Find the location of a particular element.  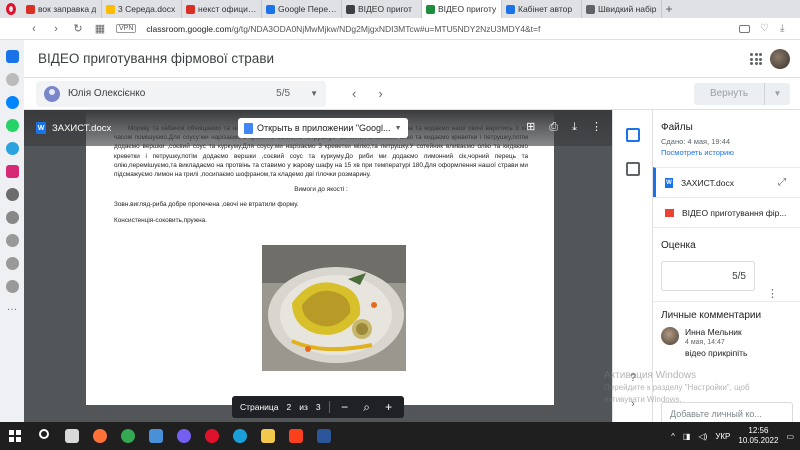

open-with-button: Открыть в приложении "Googl... ▼ is located at coordinates (323, 128).